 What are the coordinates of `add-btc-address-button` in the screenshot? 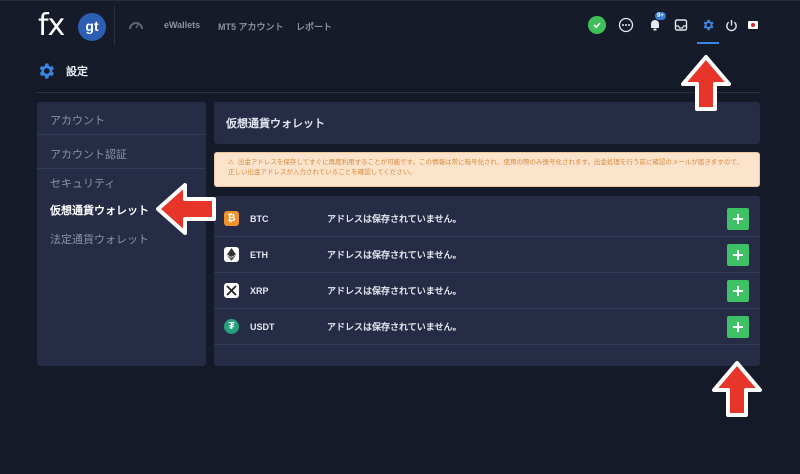 It's located at (738, 219).